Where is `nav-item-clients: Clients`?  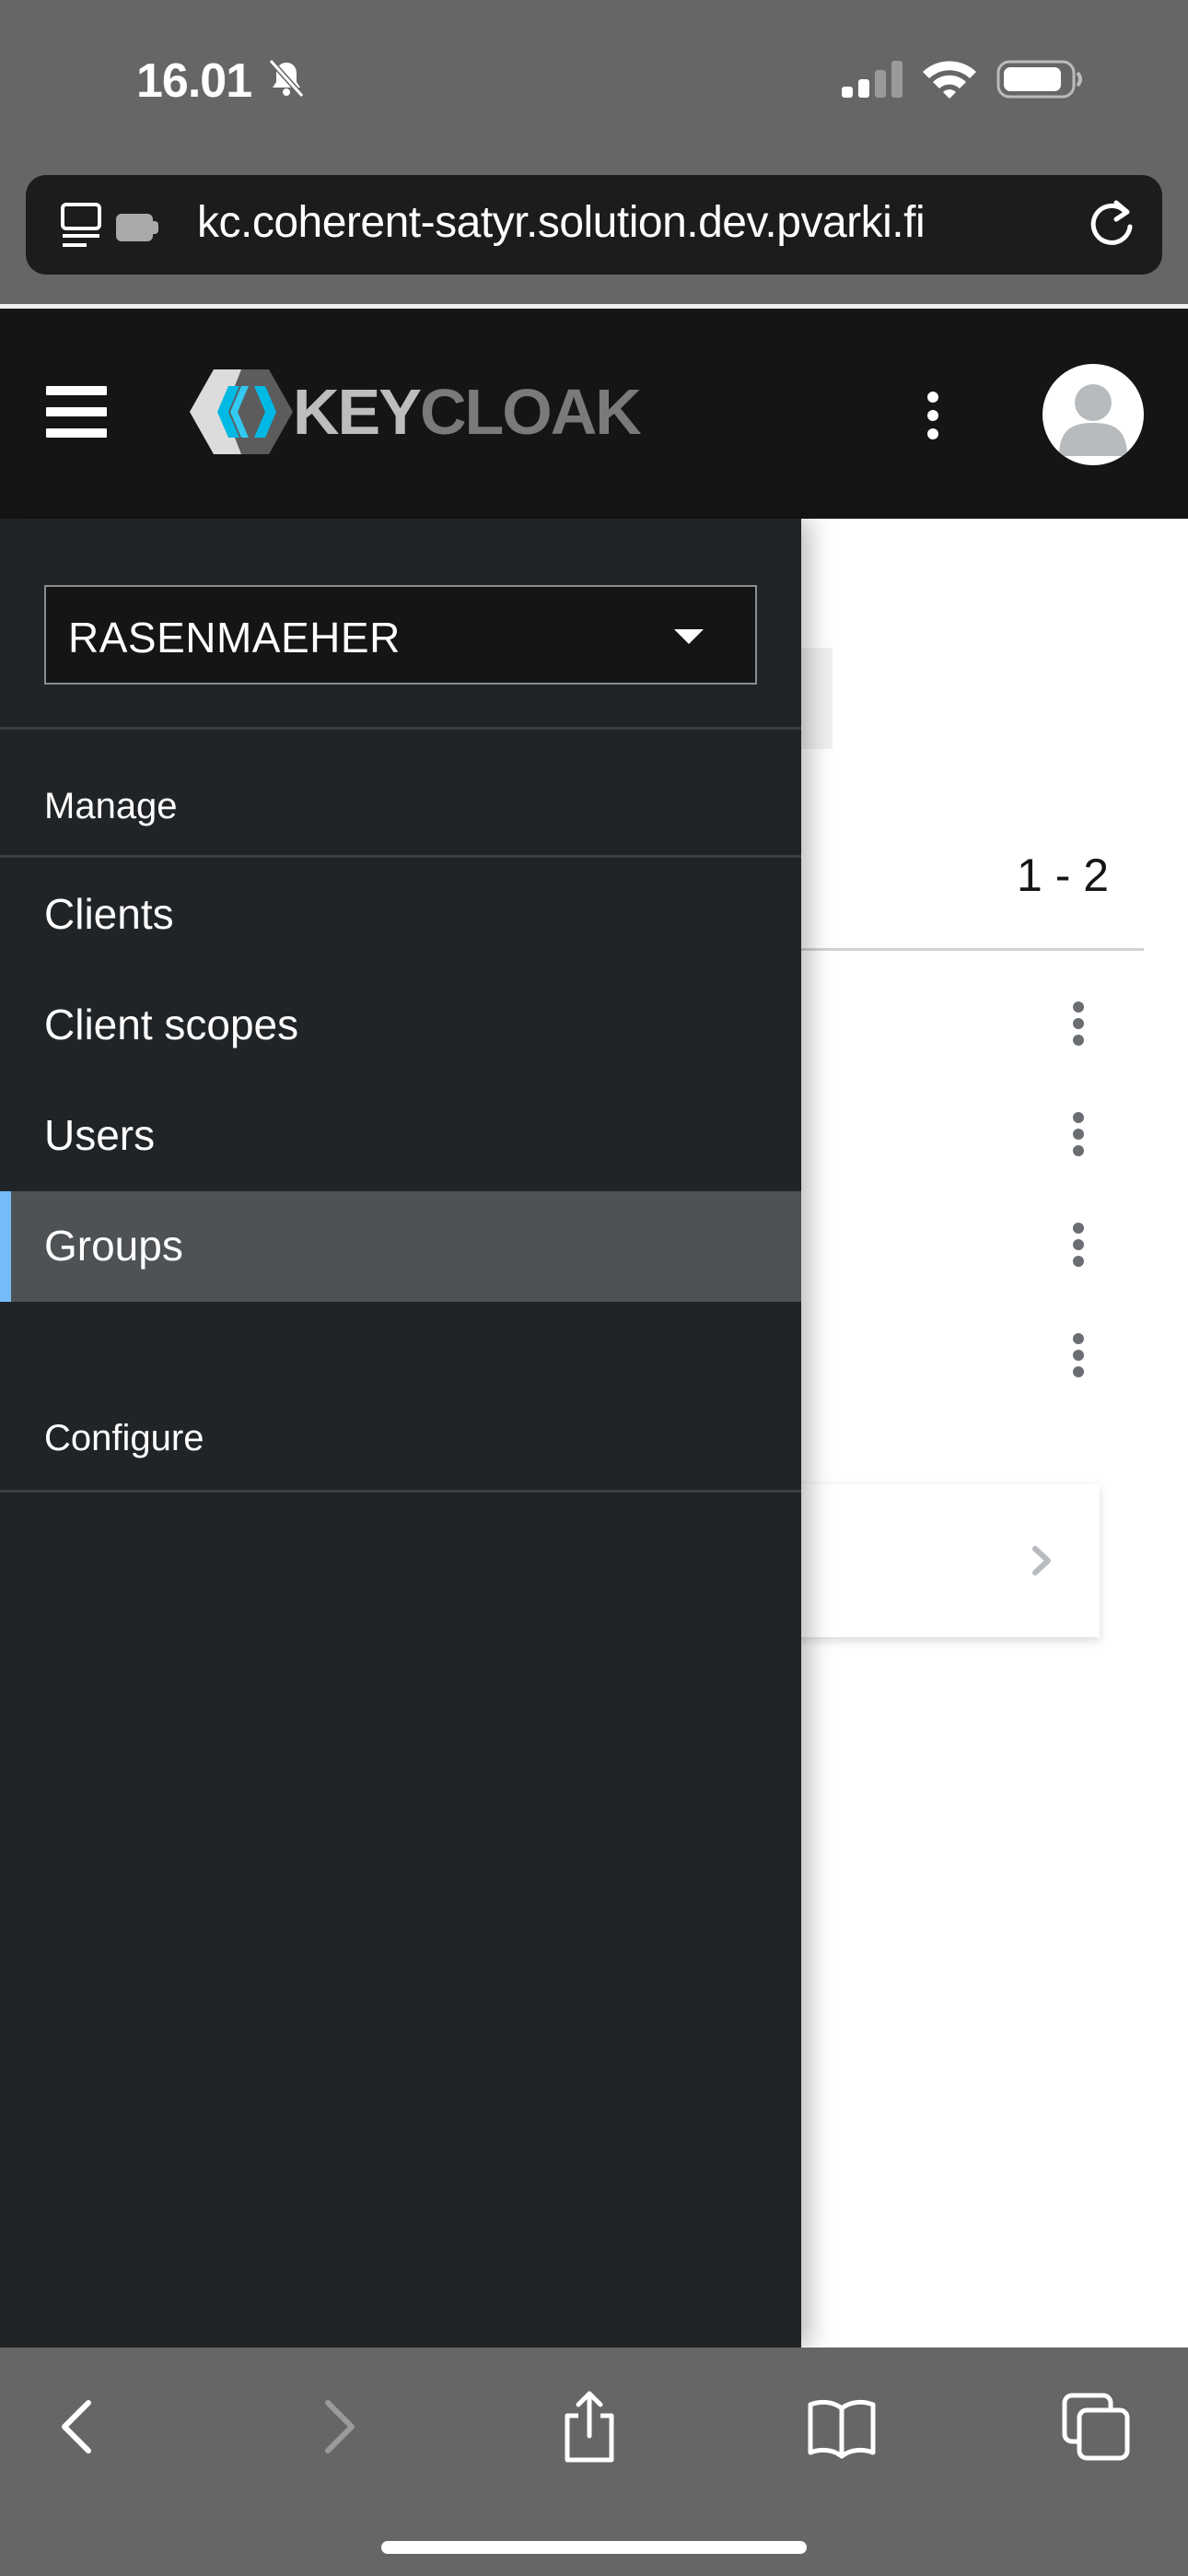
nav-item-clients: Clients is located at coordinates (400, 915).